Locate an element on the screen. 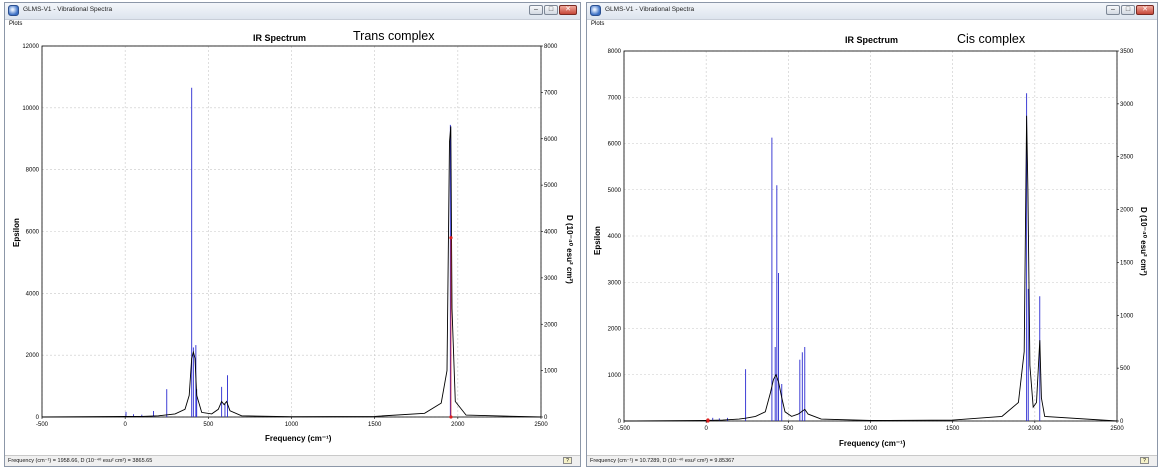 The height and width of the screenshot is (469, 1162). annotation-label: Cis complex is located at coordinates (991, 39).